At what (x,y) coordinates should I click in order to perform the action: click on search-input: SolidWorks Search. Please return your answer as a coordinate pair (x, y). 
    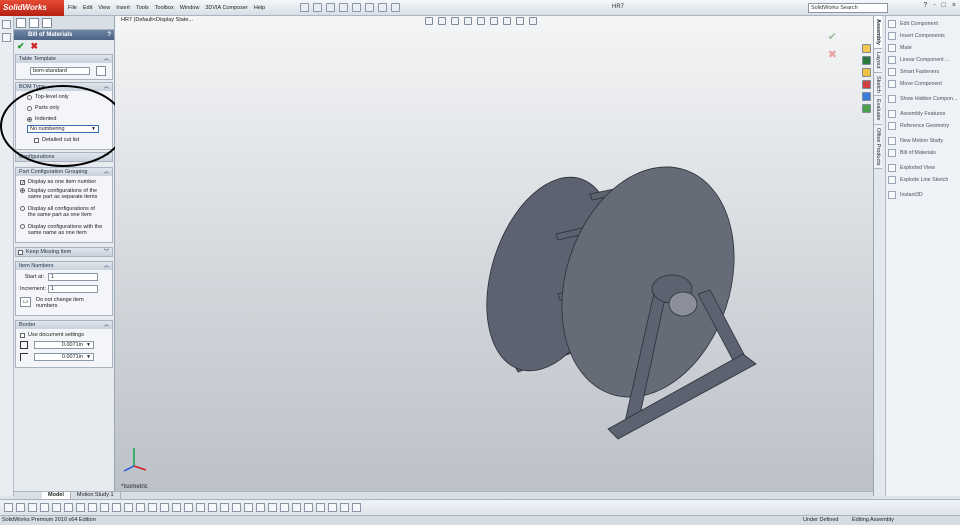
    Looking at the image, I should click on (848, 8).